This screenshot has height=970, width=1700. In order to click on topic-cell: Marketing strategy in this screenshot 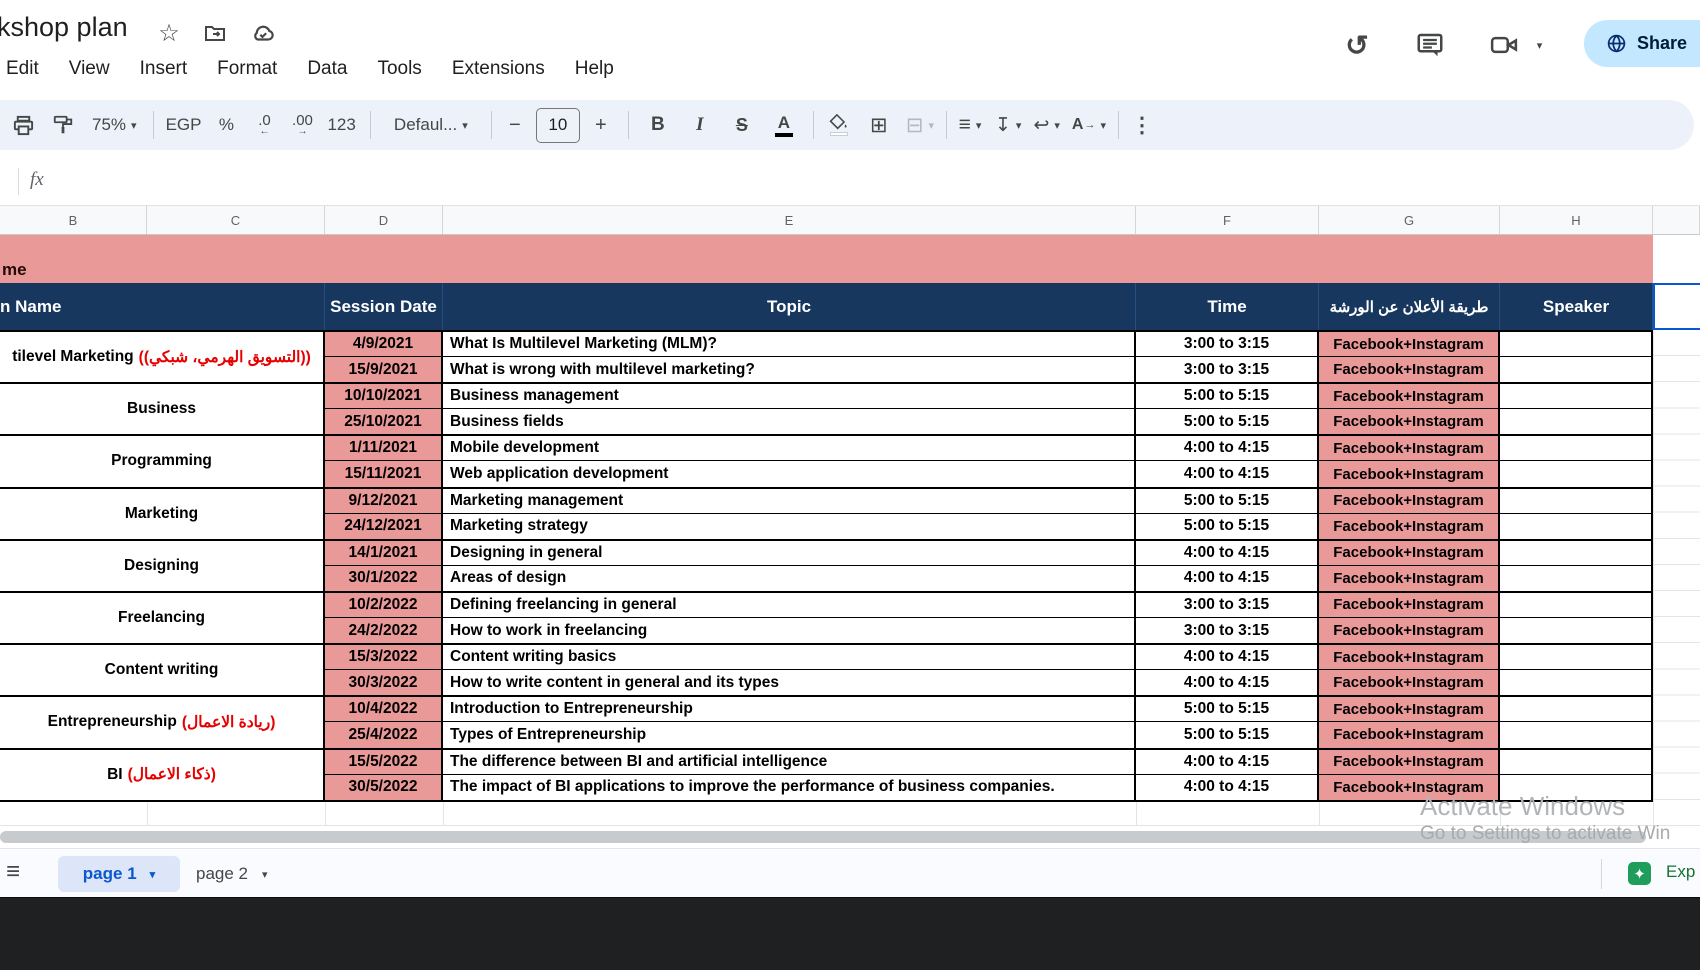, I will do `click(789, 526)`.